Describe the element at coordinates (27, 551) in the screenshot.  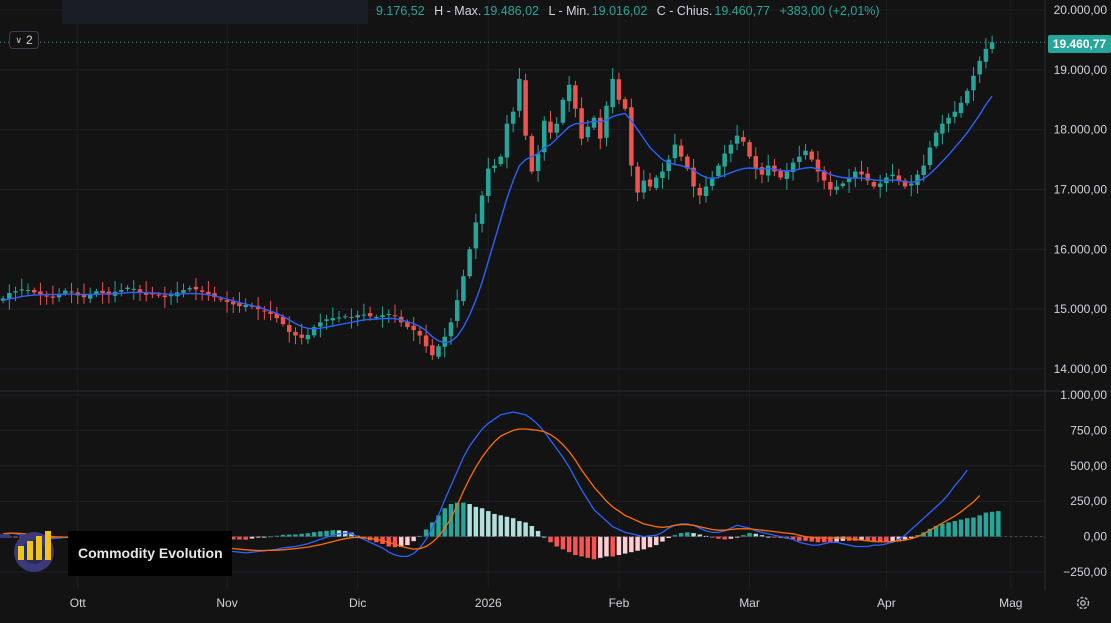
I see `logo-icon` at that location.